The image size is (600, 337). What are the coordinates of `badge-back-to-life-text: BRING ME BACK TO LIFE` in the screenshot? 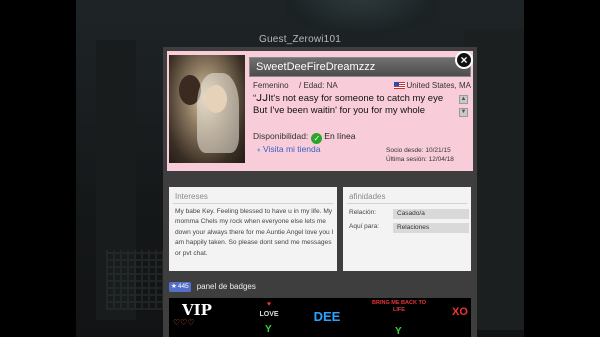 It's located at (399, 306).